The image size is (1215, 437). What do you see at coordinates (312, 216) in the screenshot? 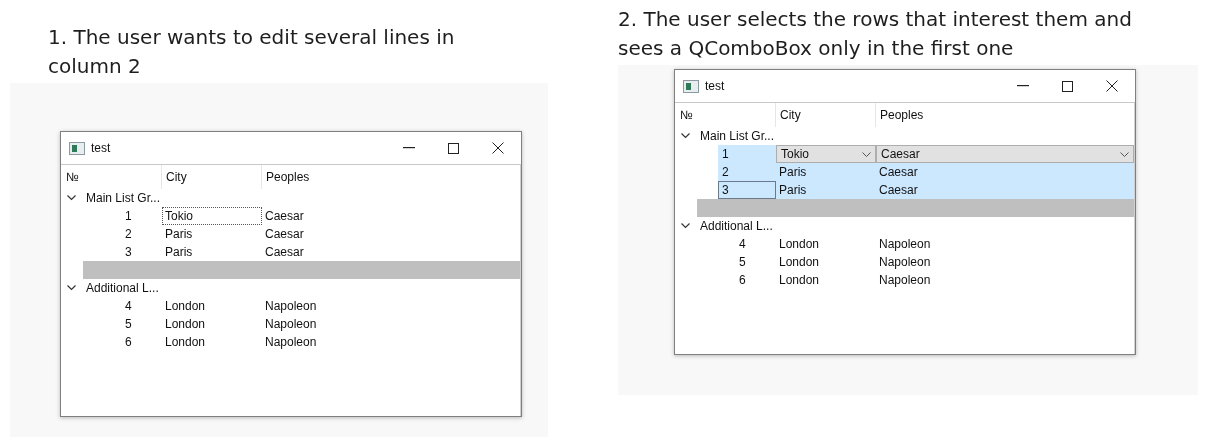
I see `table-row: 1 Tokio Caesar` at bounding box center [312, 216].